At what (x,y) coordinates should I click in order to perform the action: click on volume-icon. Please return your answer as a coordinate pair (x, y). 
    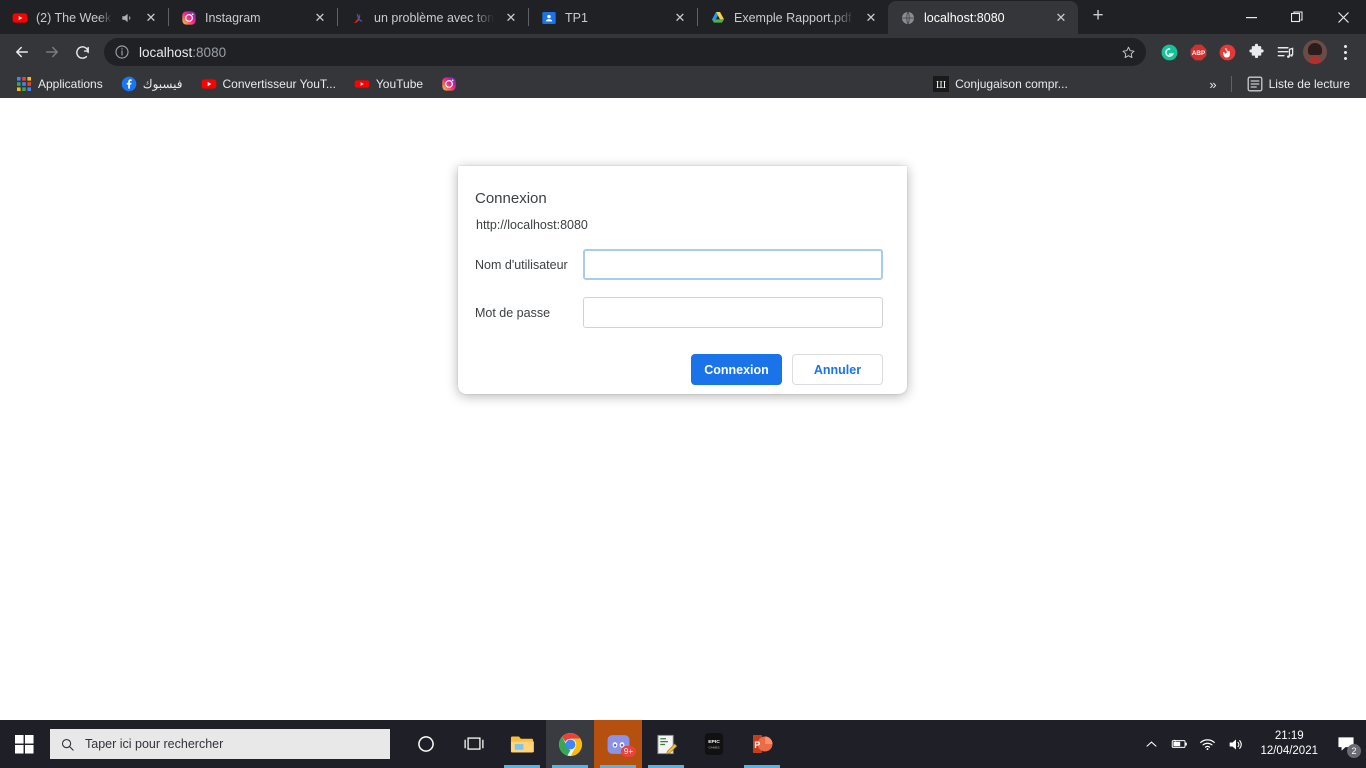
    Looking at the image, I should click on (1235, 744).